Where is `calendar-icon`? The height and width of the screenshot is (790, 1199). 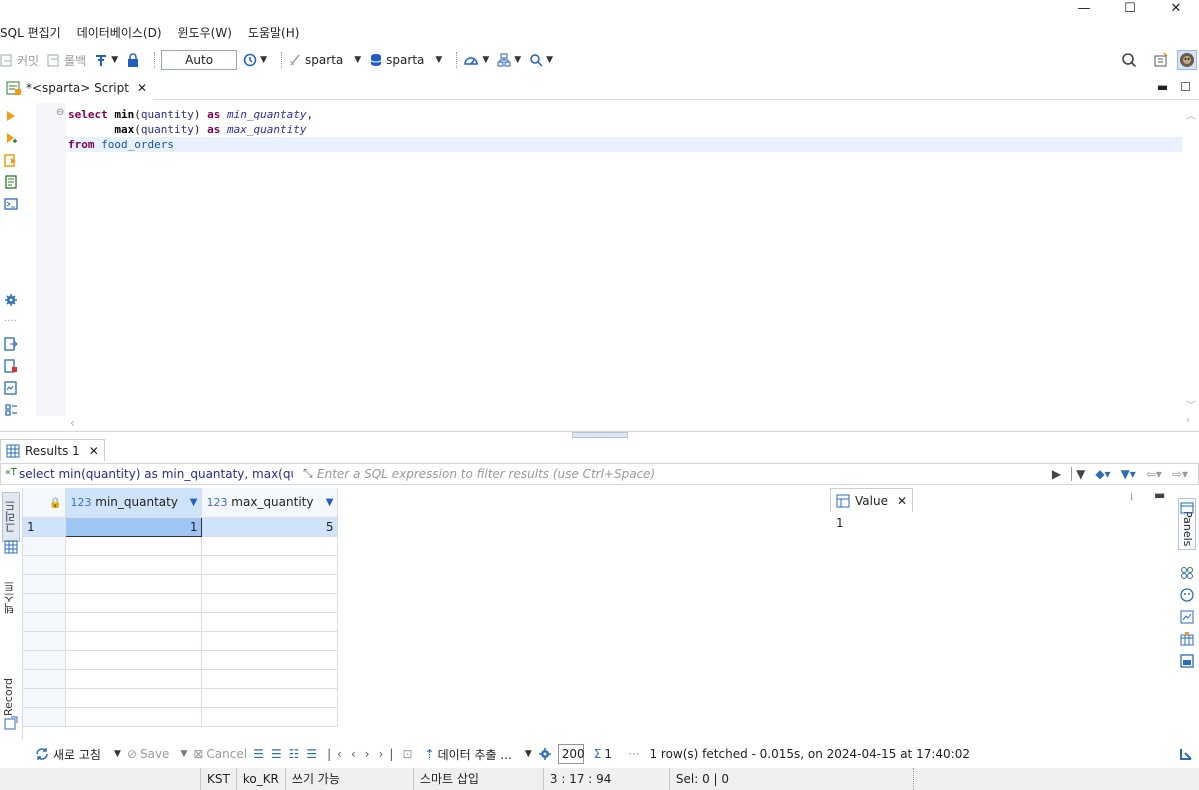 calendar-icon is located at coordinates (1187, 639).